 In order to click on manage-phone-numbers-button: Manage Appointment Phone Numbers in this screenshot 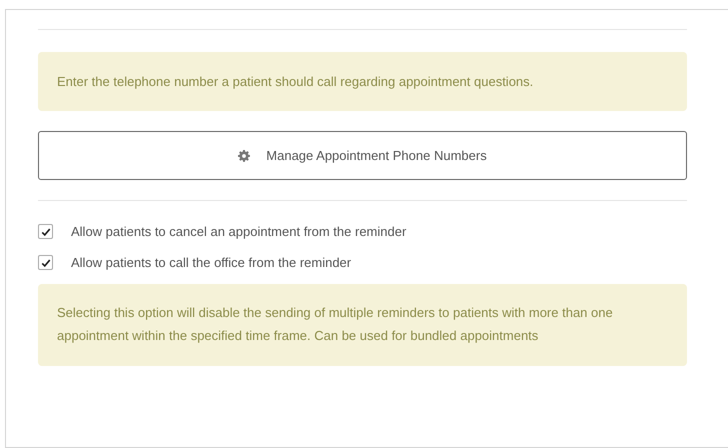, I will do `click(362, 155)`.